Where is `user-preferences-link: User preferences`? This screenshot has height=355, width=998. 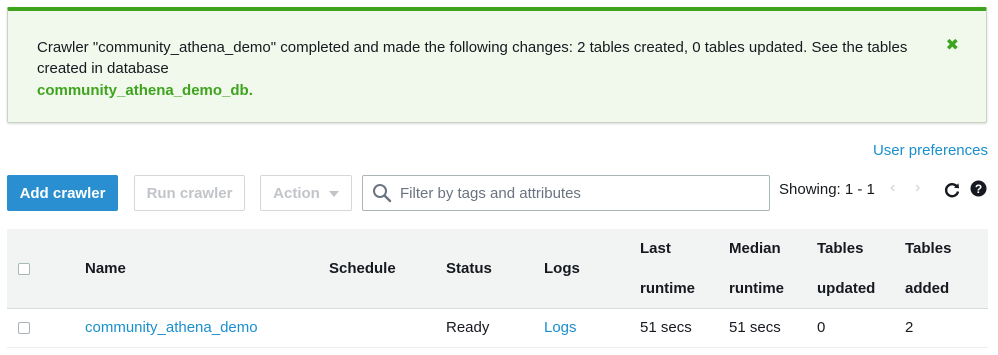
user-preferences-link: User preferences is located at coordinates (930, 150).